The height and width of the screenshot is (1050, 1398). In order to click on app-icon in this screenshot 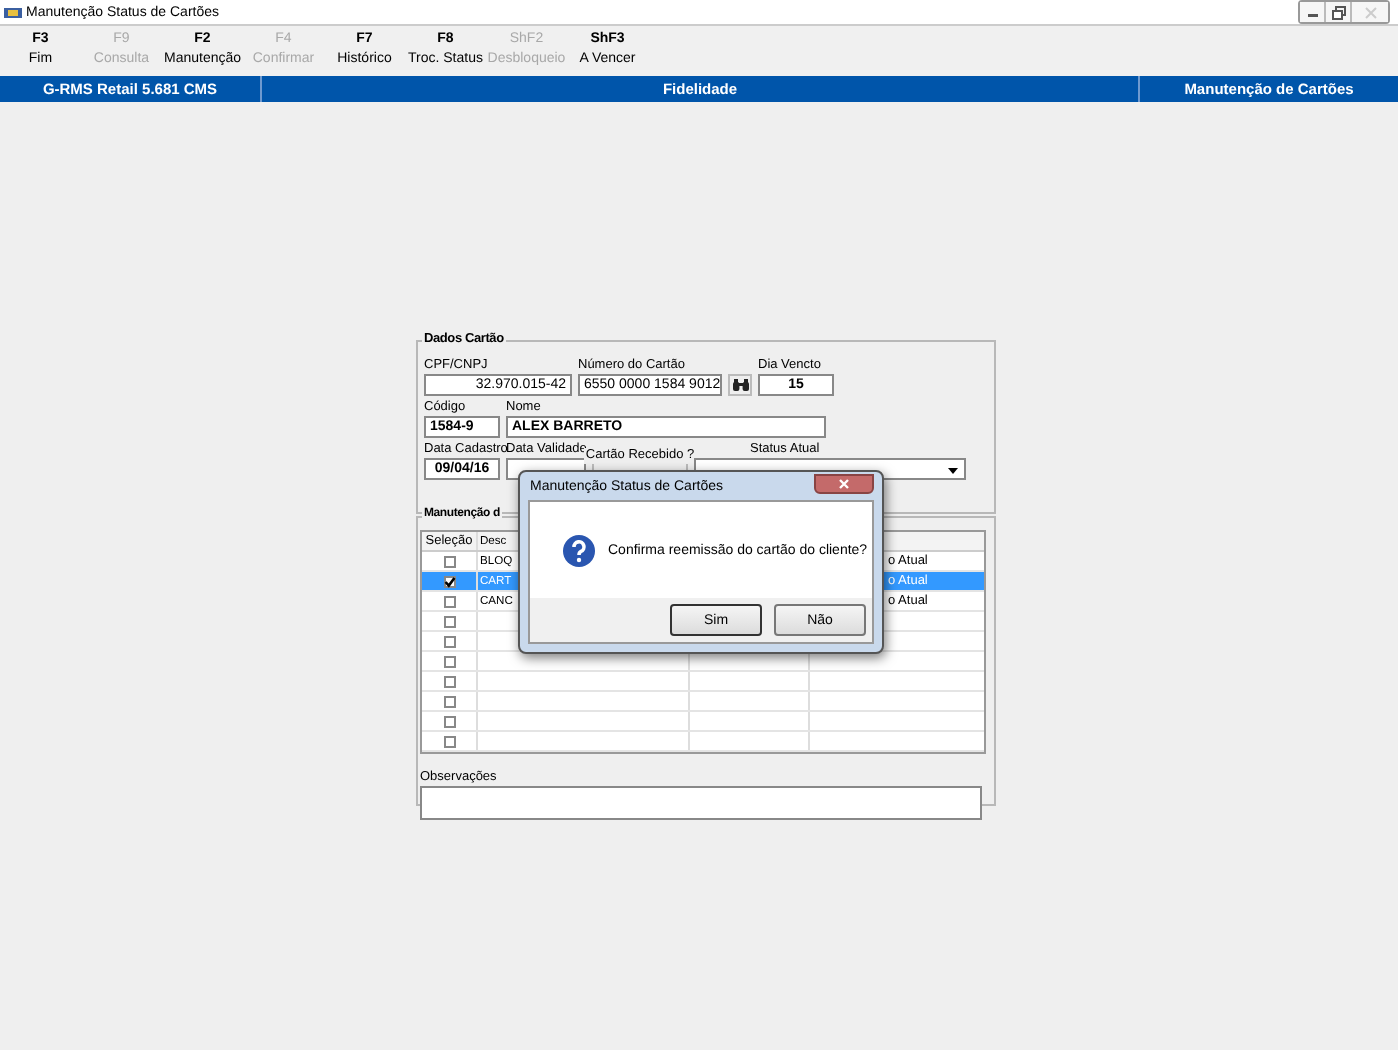, I will do `click(13, 12)`.